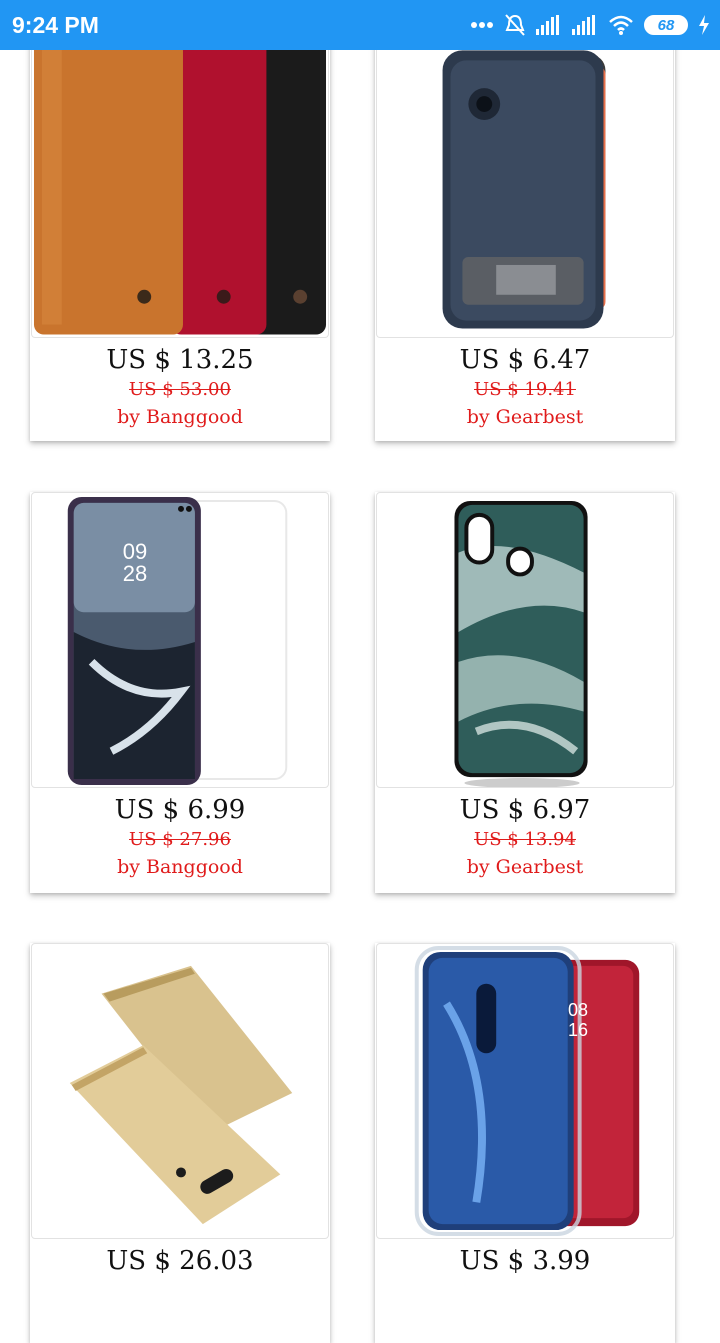 Image resolution: width=720 pixels, height=1343 pixels. What do you see at coordinates (524, 189) in the screenshot?
I see `armor-case-image` at bounding box center [524, 189].